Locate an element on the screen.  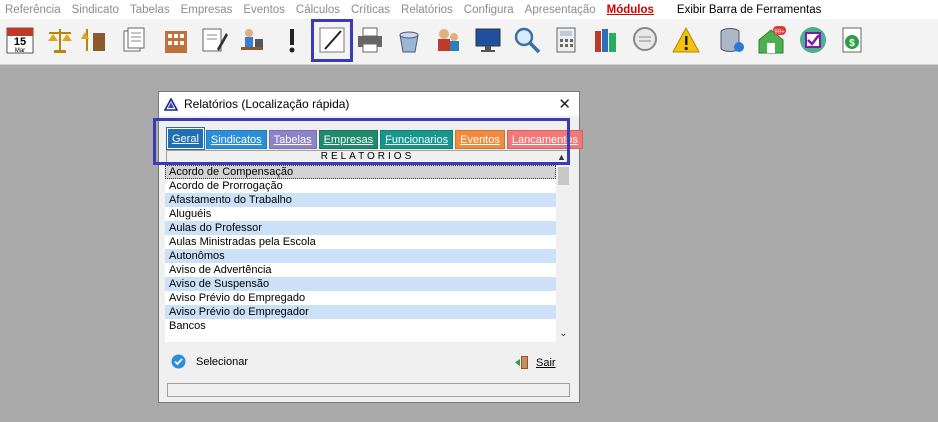
menu-apresentacao: Apresentação is located at coordinates (560, 10).